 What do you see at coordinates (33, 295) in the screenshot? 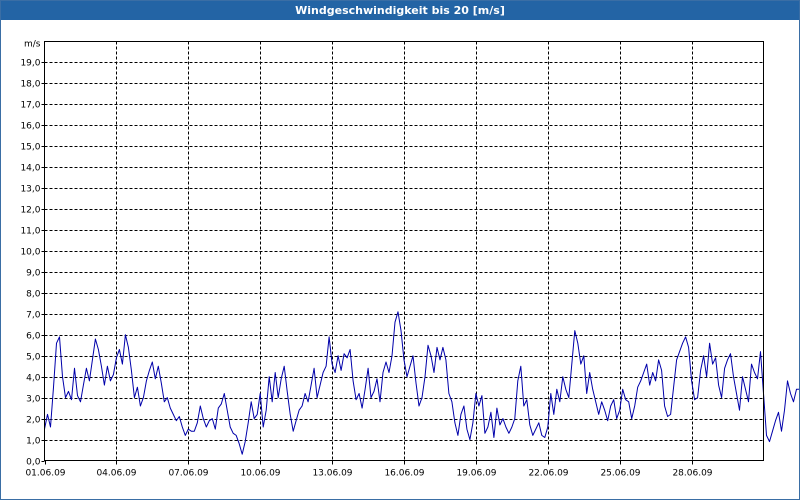
I see `y-tick-label: 8,0` at bounding box center [33, 295].